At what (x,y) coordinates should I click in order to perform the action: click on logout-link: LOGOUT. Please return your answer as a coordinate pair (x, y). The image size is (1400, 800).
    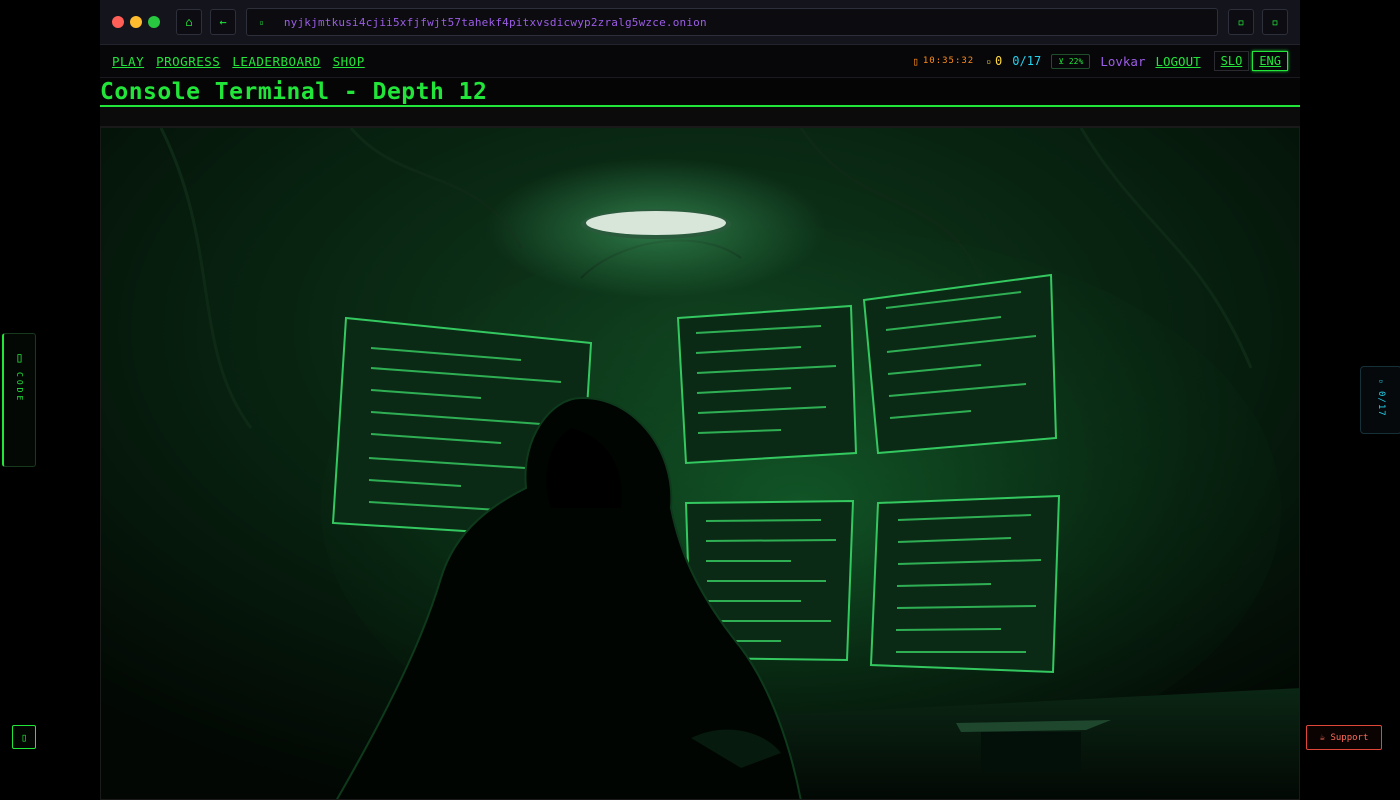
    Looking at the image, I should click on (1177, 61).